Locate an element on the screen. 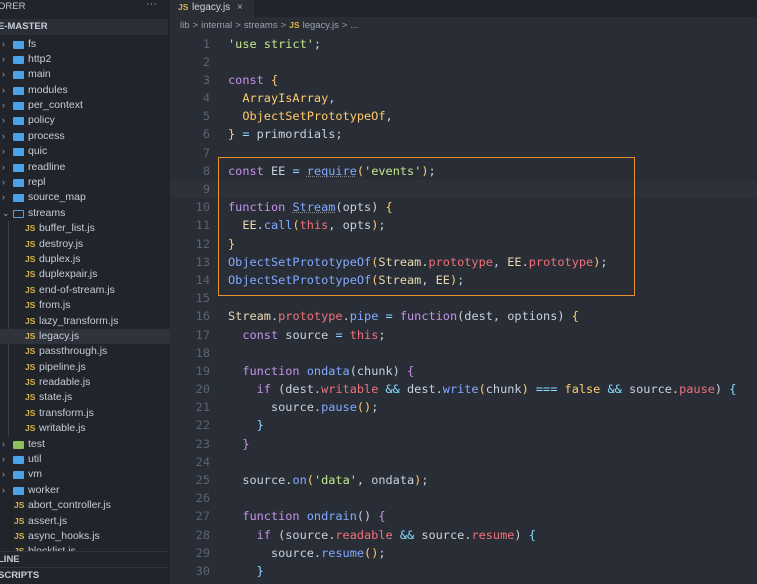  breadcrumb-streams: streams is located at coordinates (261, 25).